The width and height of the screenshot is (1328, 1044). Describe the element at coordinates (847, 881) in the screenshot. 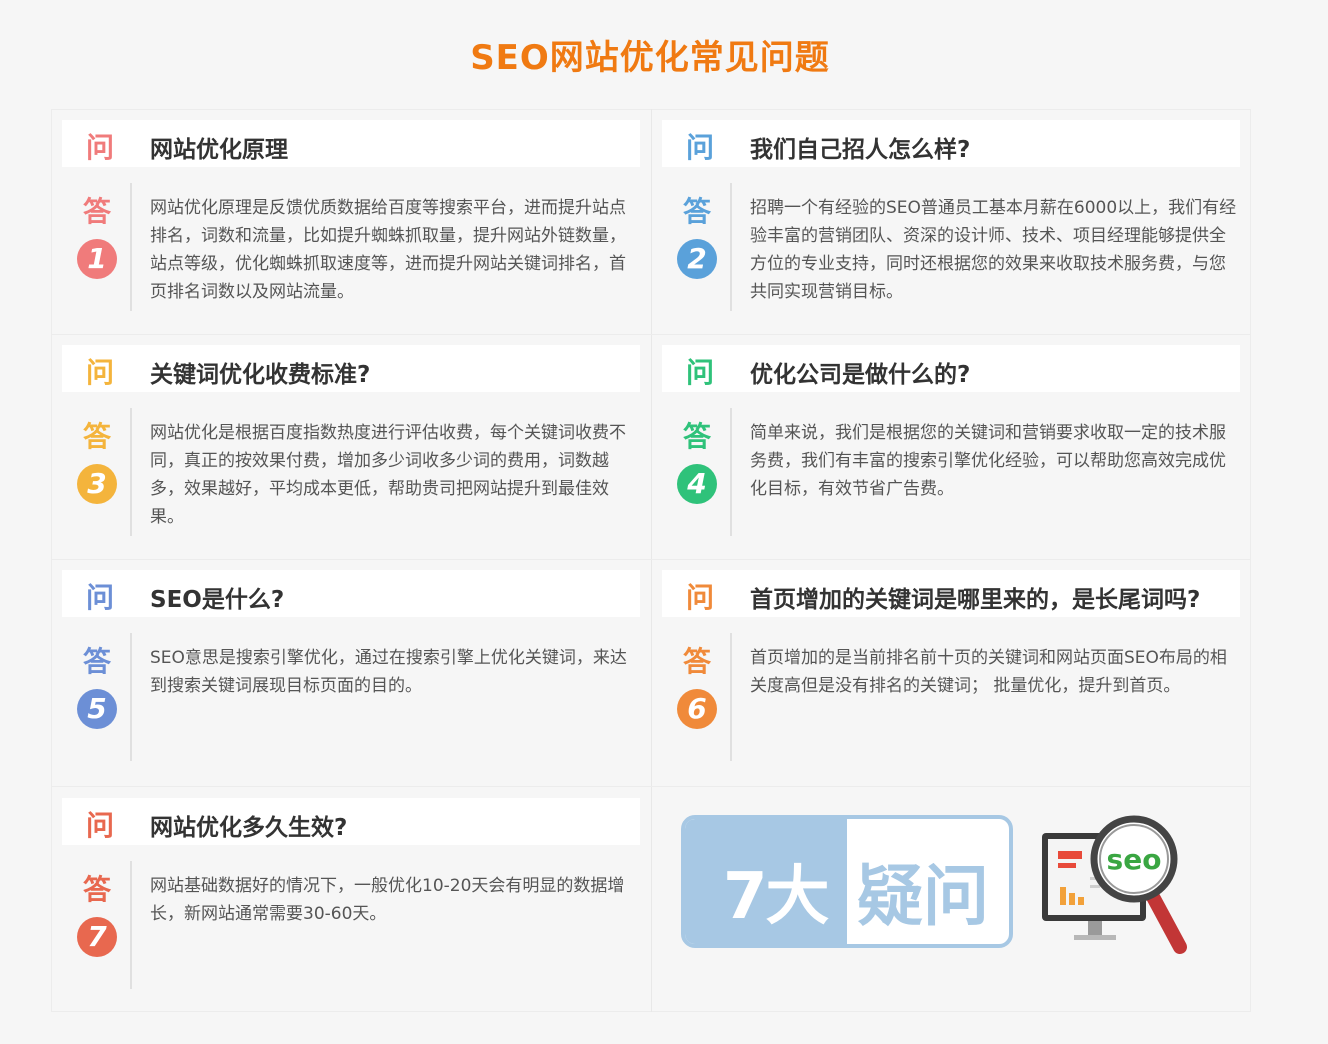

I see `seven-questions-banner: 7大 疑问` at that location.